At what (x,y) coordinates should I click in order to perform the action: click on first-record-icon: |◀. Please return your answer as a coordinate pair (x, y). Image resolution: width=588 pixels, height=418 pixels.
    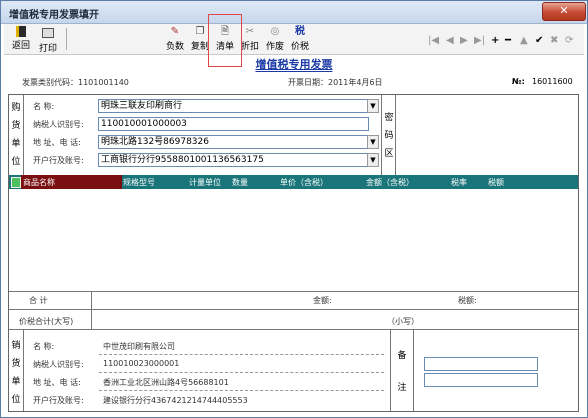
    Looking at the image, I should click on (433, 40).